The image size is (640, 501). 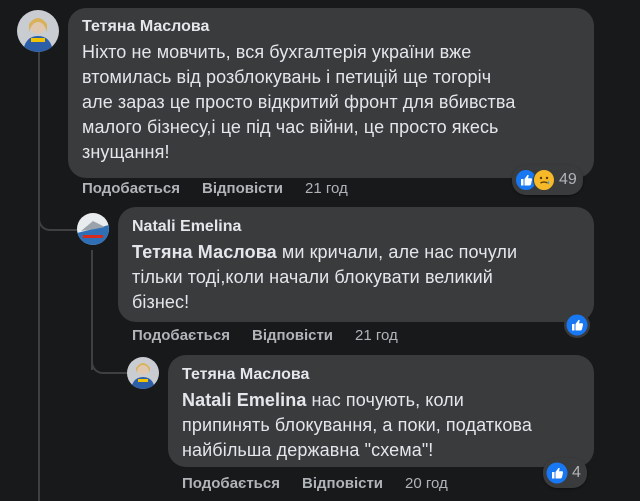 I want to click on reaction-summary: 4, so click(x=565, y=473).